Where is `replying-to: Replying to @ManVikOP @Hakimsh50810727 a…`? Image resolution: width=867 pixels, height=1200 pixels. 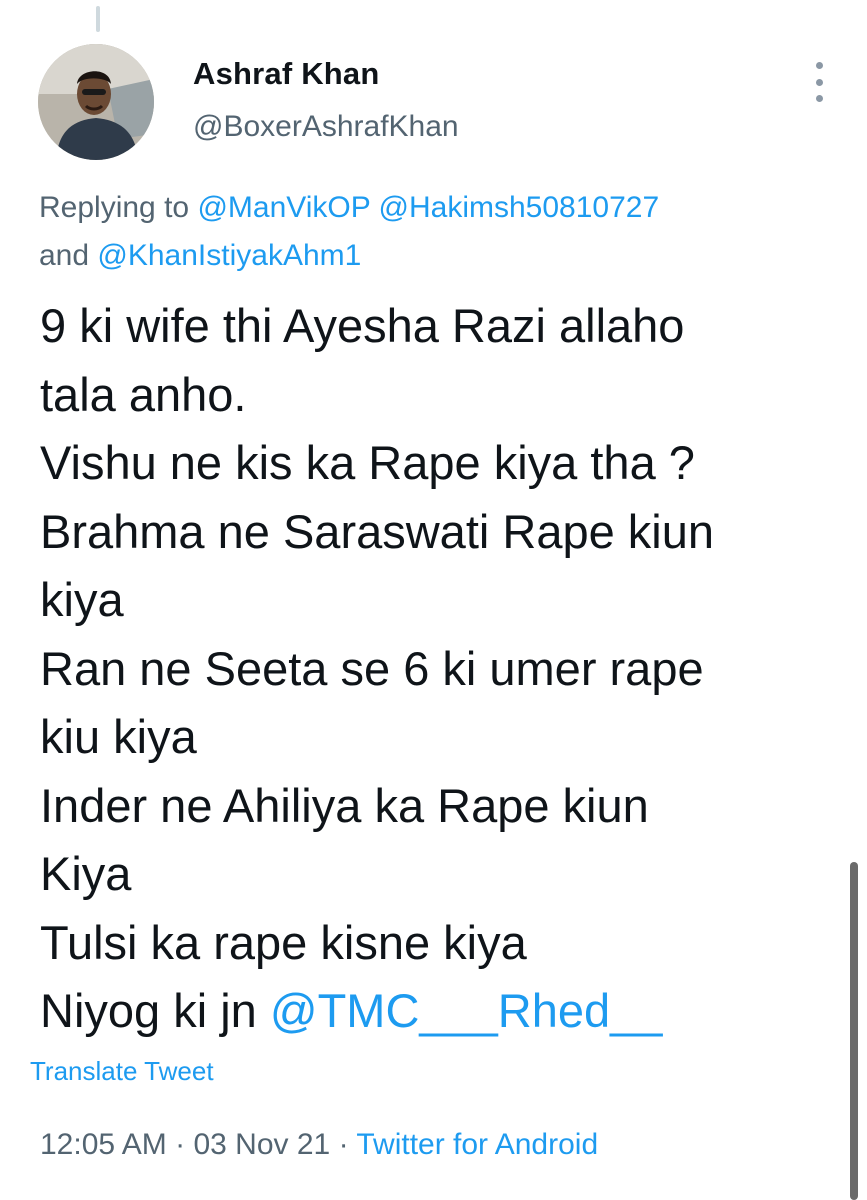
replying-to: Replying to @ManVikOP @Hakimsh50810727 a… is located at coordinates (429, 232).